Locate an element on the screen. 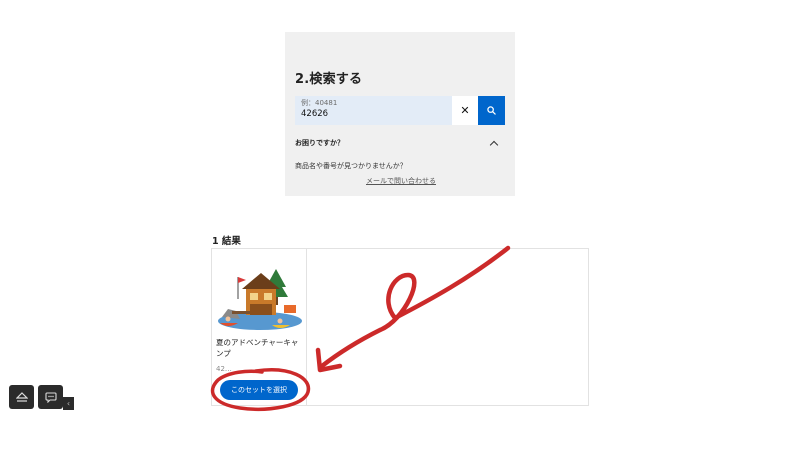 The height and width of the screenshot is (450, 800). product-name: 夏のアドベンチャーキャンプ is located at coordinates (257, 348).